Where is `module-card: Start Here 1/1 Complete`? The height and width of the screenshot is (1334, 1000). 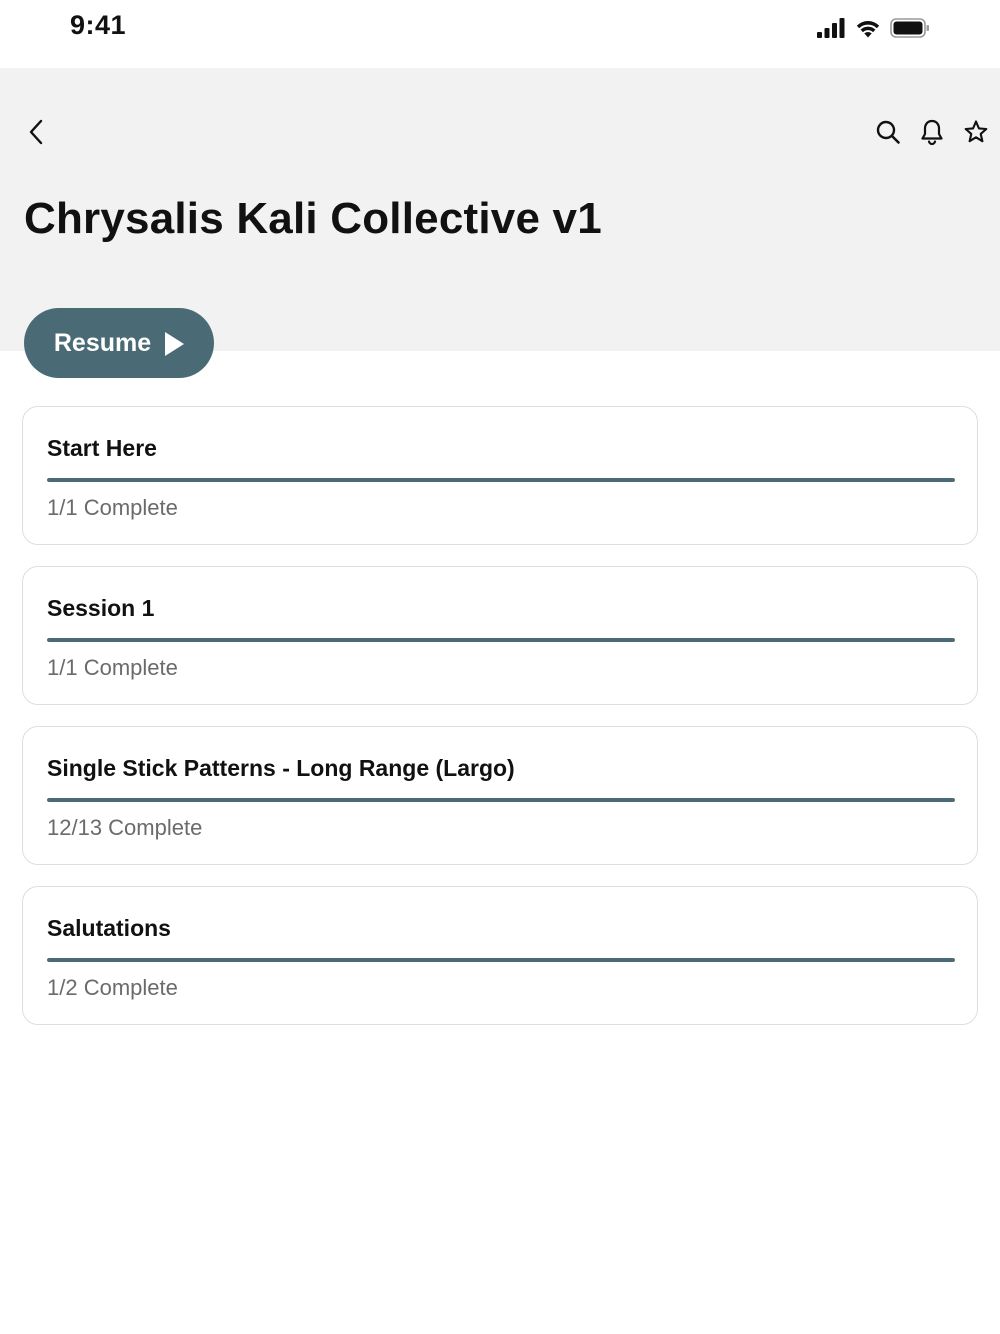 module-card: Start Here 1/1 Complete is located at coordinates (500, 475).